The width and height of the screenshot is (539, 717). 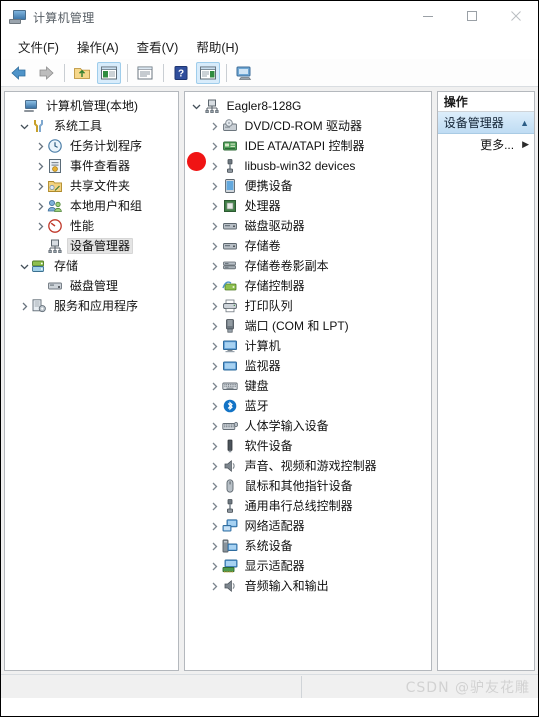 I want to click on sidebar-item-performance: 性能, so click(x=91, y=226).